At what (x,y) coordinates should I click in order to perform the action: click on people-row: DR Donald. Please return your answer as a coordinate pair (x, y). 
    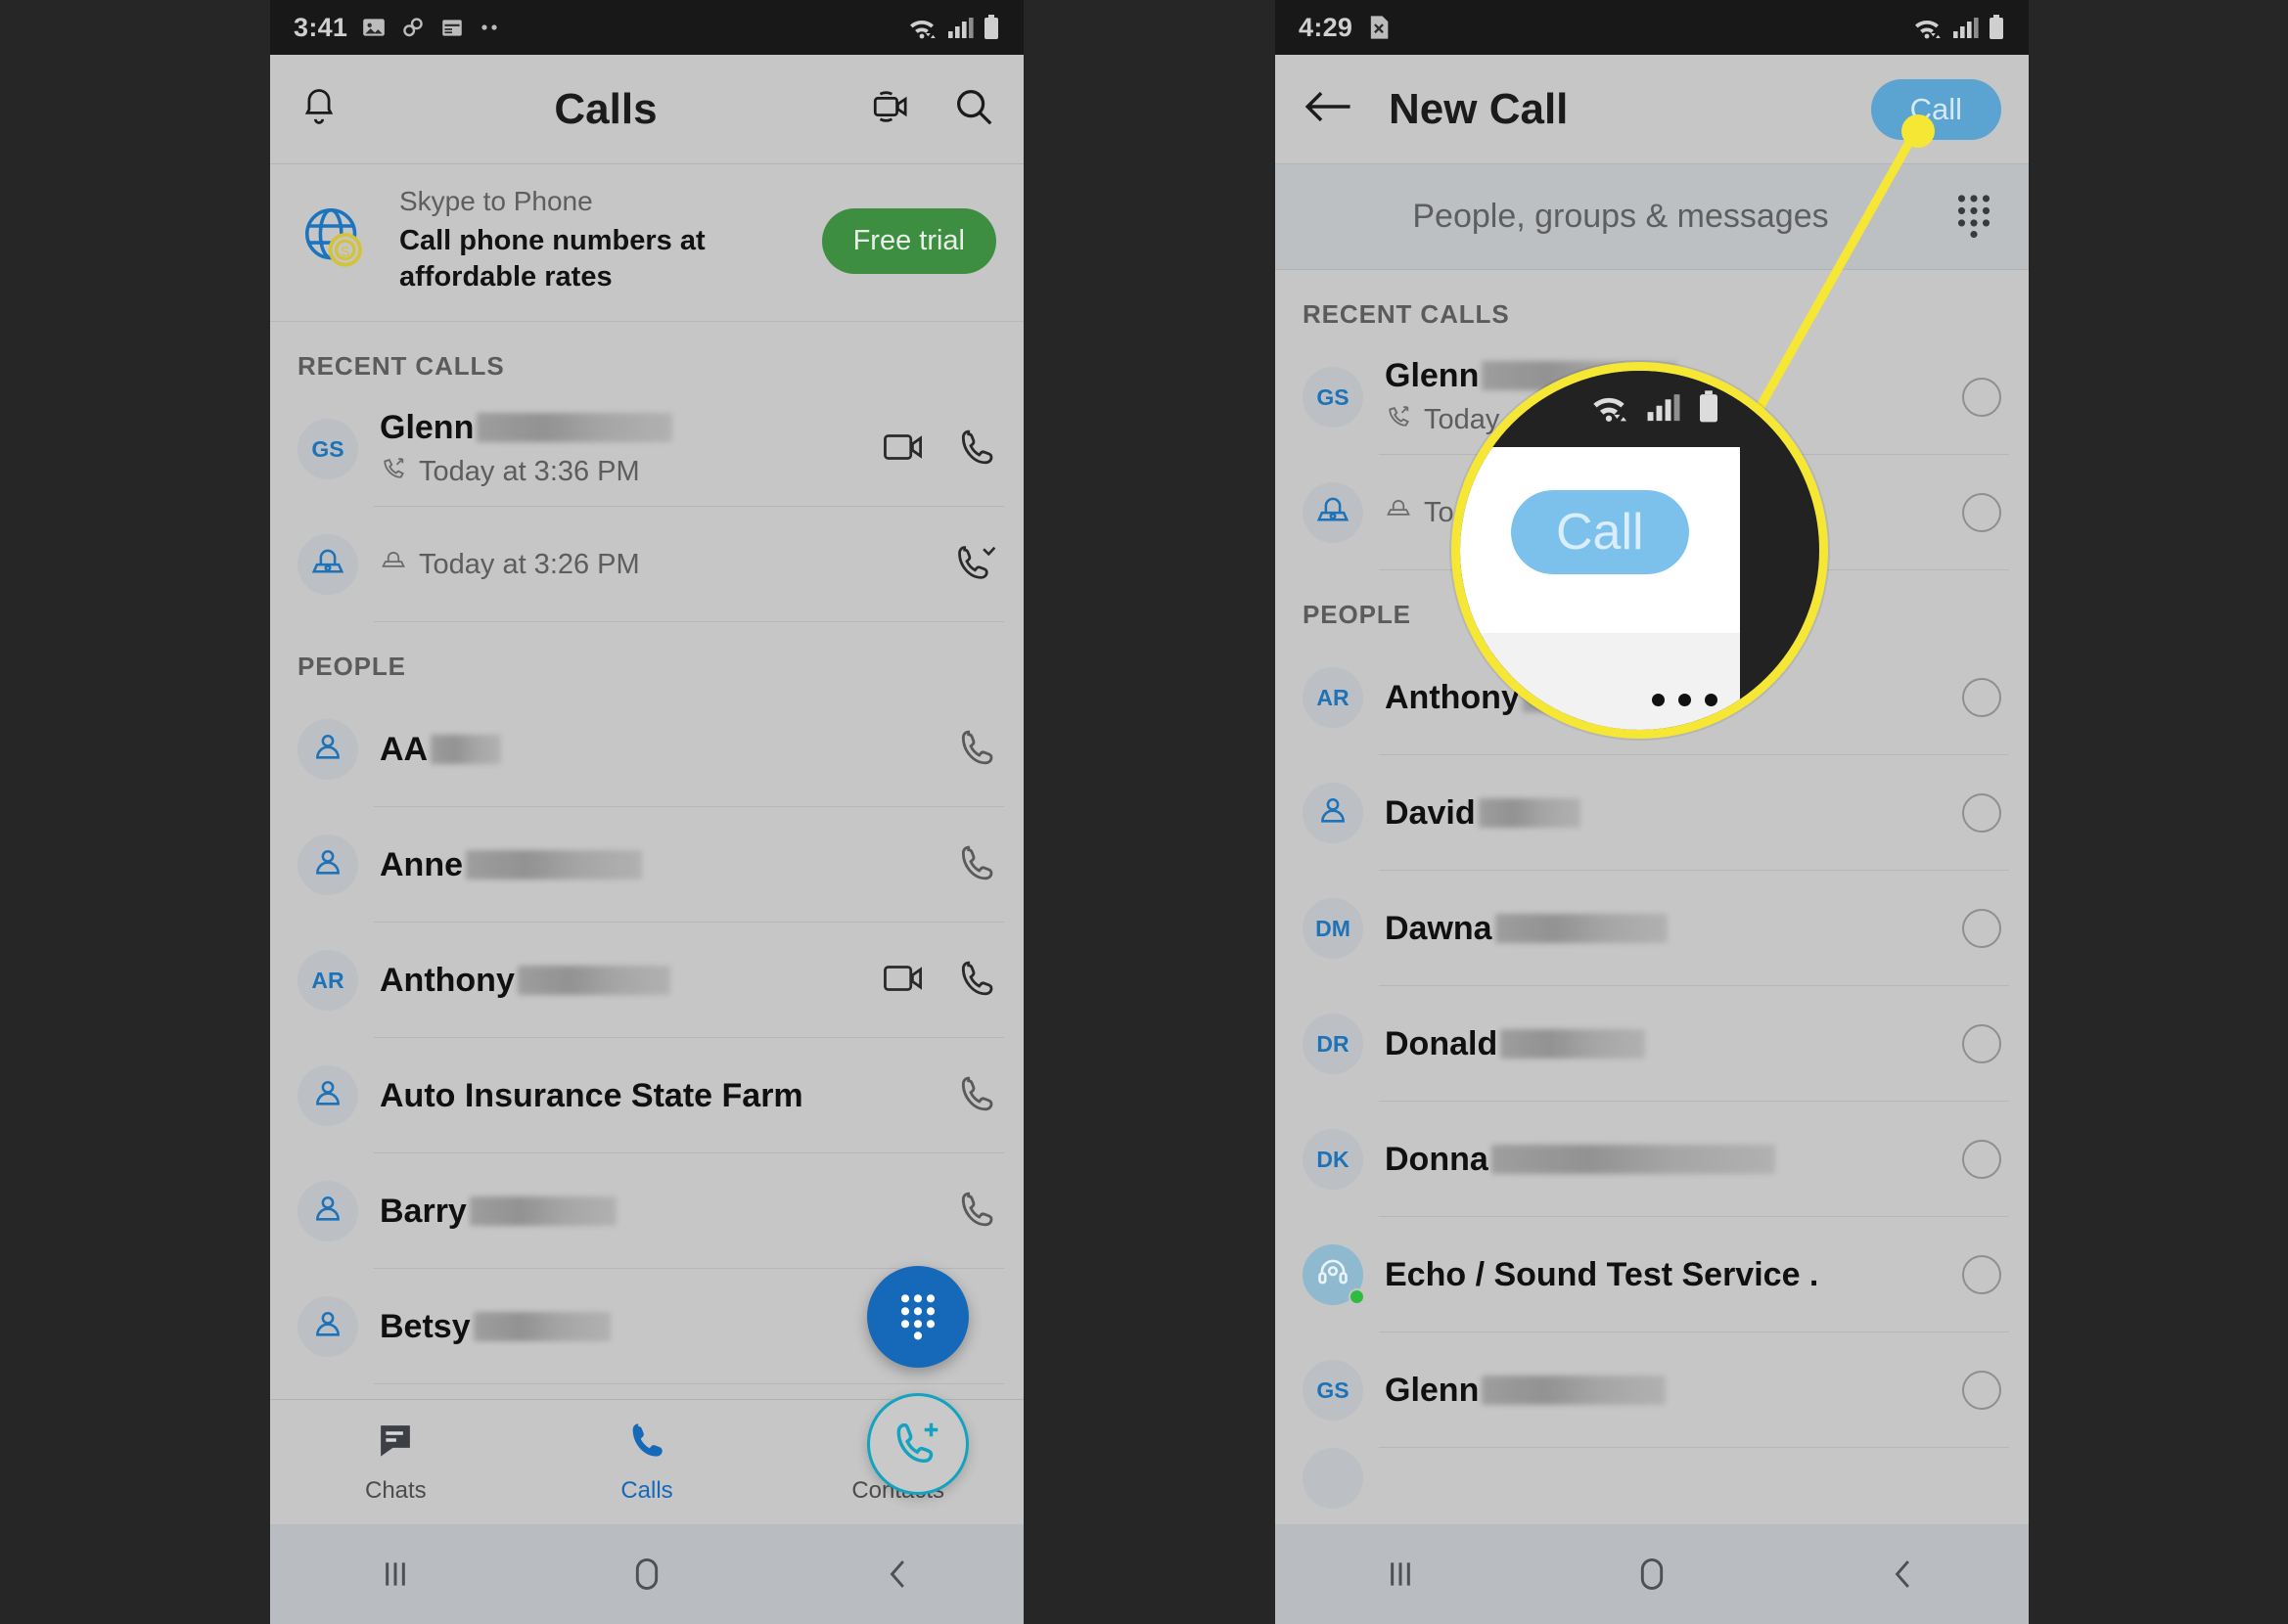
    Looking at the image, I should click on (1652, 1044).